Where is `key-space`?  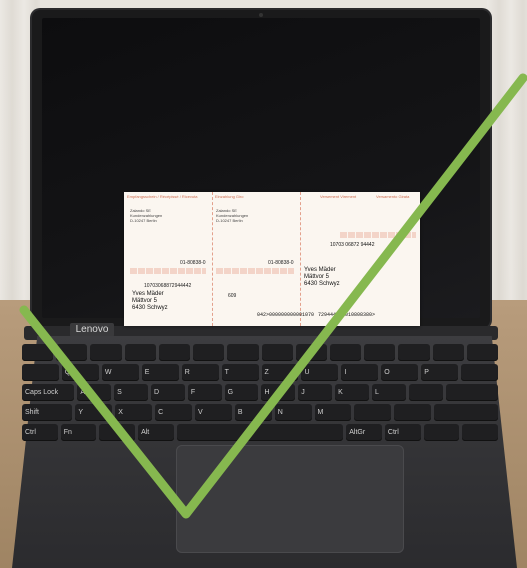 key-space is located at coordinates (260, 432).